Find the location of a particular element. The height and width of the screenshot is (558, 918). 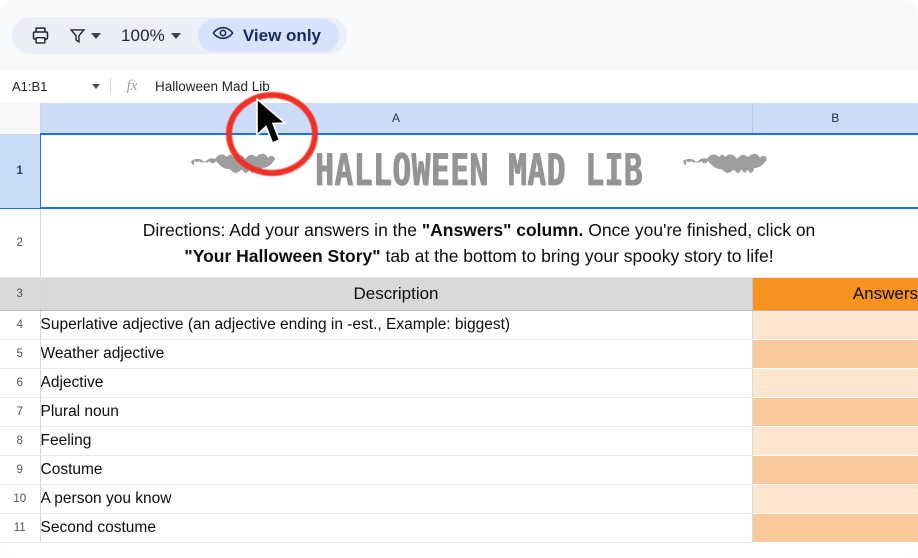

row-header-9: 9 is located at coordinates (20, 470).